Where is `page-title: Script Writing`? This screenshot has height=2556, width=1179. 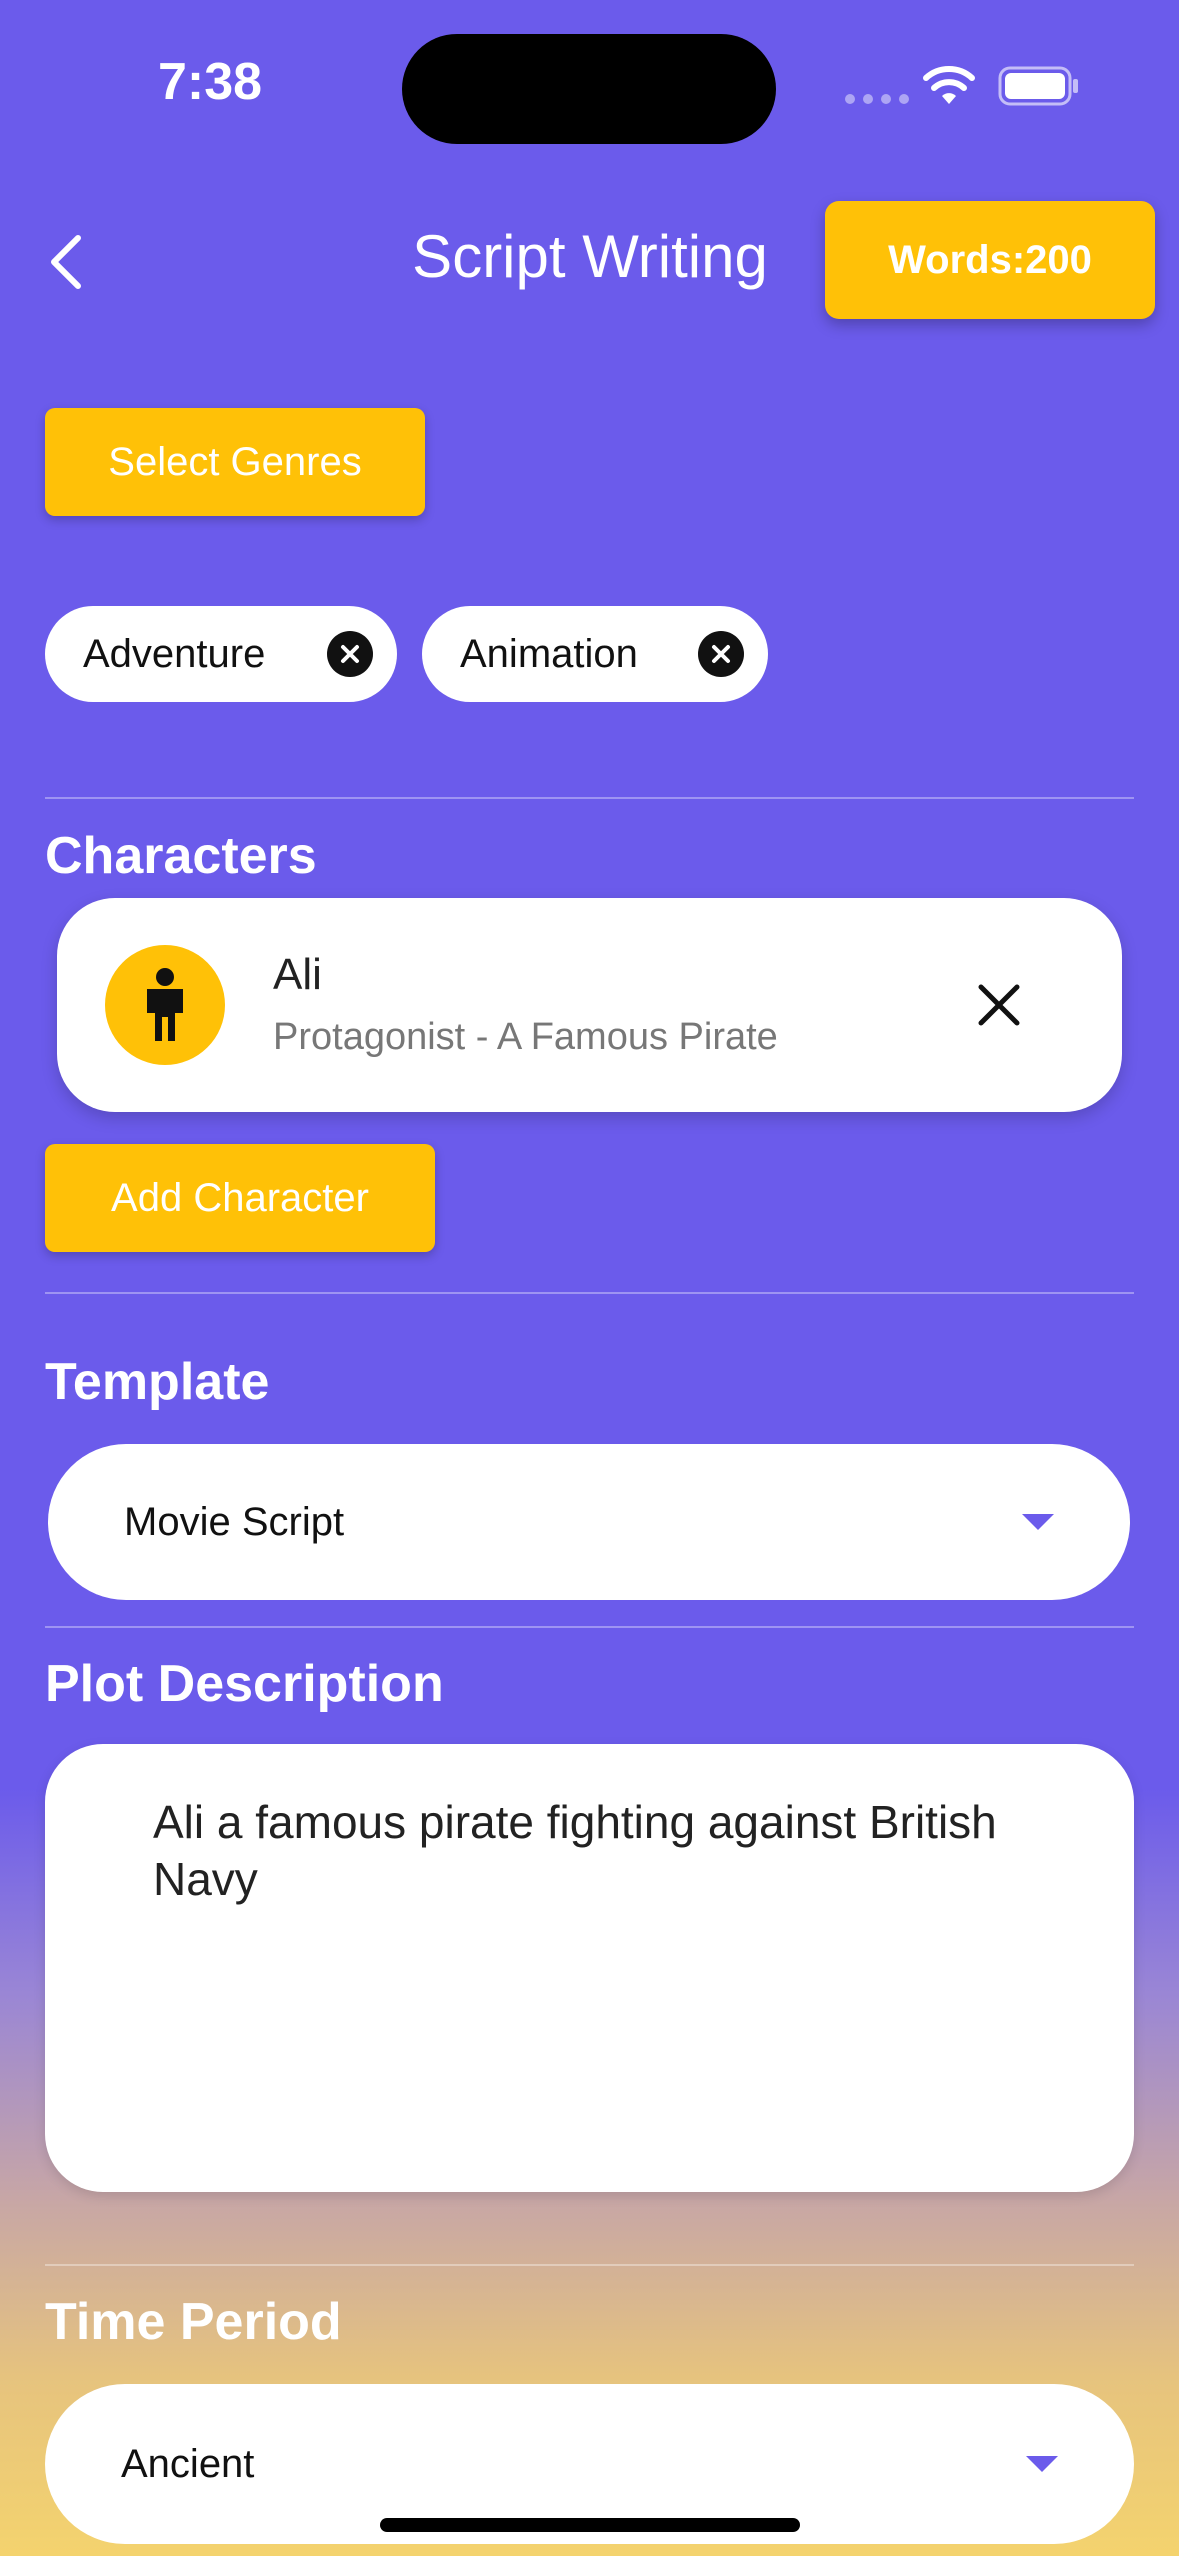
page-title: Script Writing is located at coordinates (590, 256).